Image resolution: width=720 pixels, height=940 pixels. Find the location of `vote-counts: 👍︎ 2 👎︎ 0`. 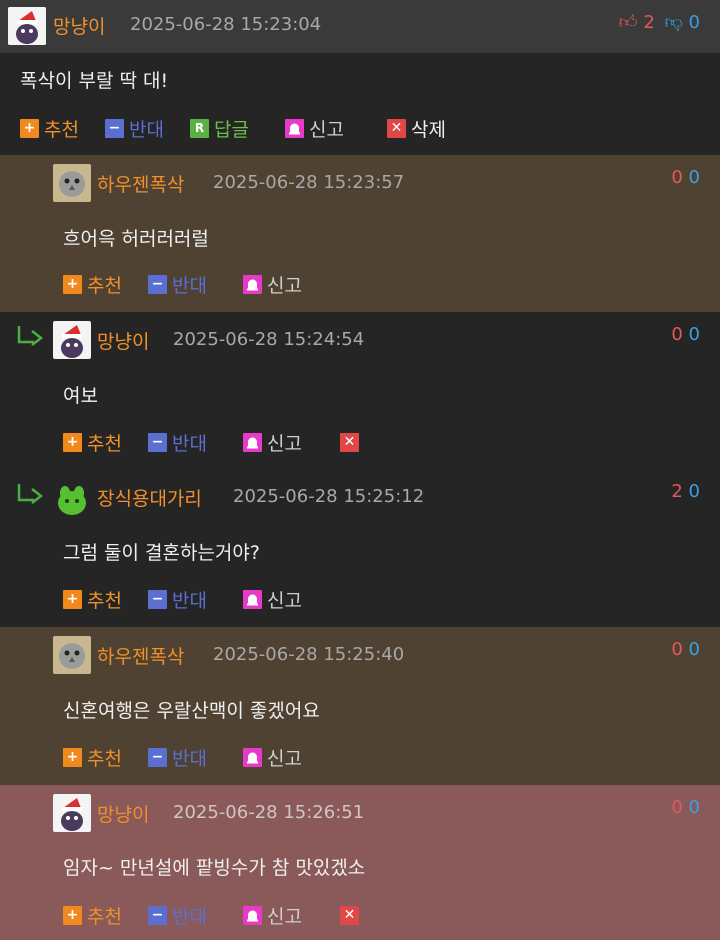

vote-counts: 👍︎ 2 👎︎ 0 is located at coordinates (659, 22).